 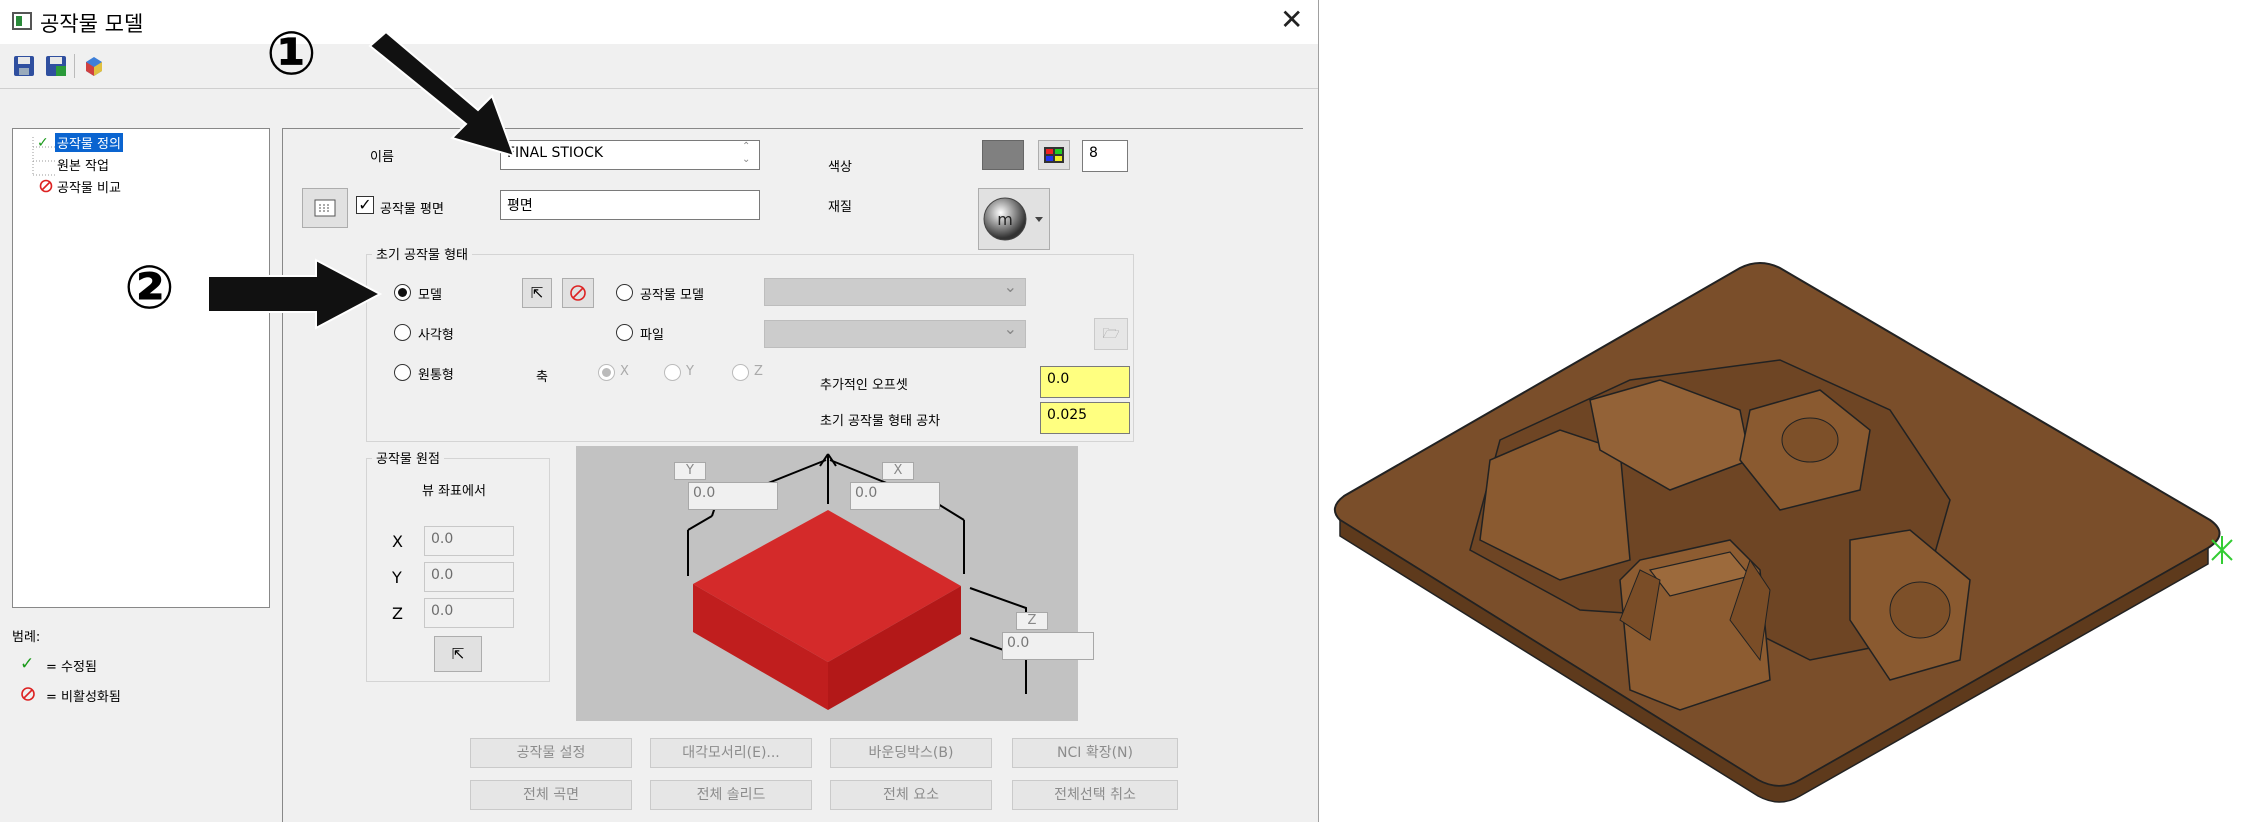 What do you see at coordinates (469, 541) in the screenshot?
I see `origin-x-input: 0.0` at bounding box center [469, 541].